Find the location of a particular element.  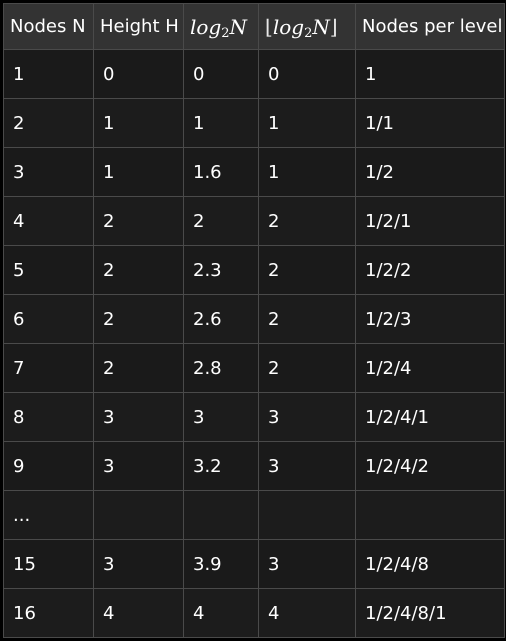

cell-log2n: 2.8 is located at coordinates (221, 368).